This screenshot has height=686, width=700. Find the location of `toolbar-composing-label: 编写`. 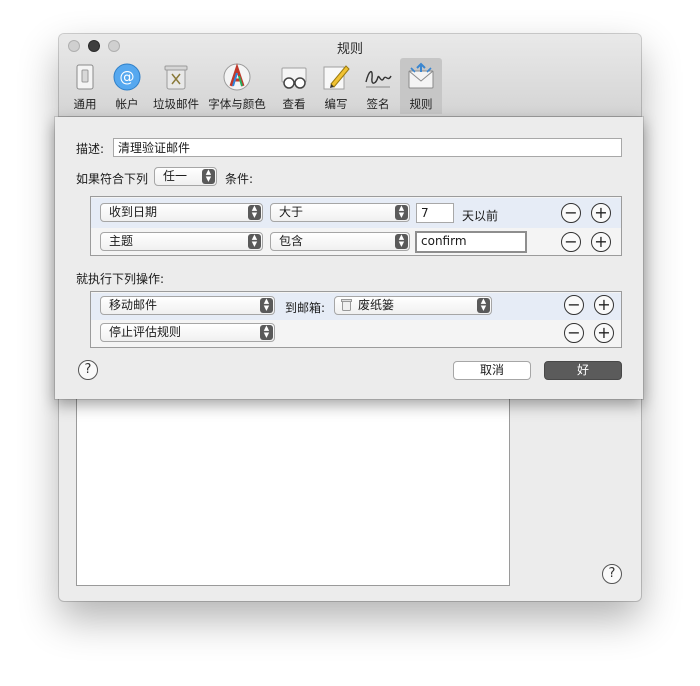

toolbar-composing-label: 编写 is located at coordinates (336, 104).